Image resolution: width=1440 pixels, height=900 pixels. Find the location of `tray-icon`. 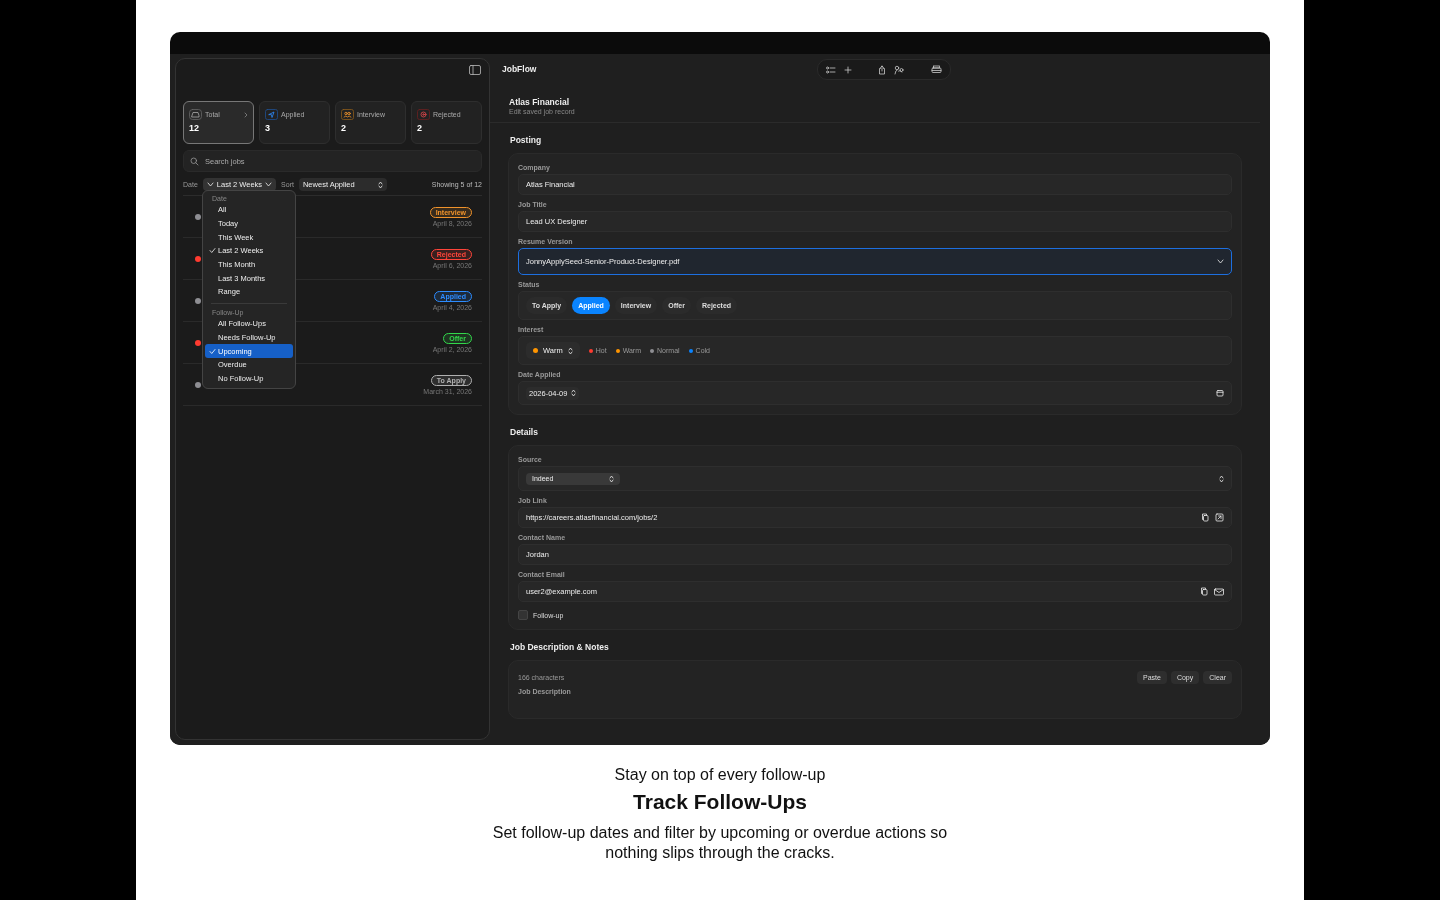

tray-icon is located at coordinates (195, 114).